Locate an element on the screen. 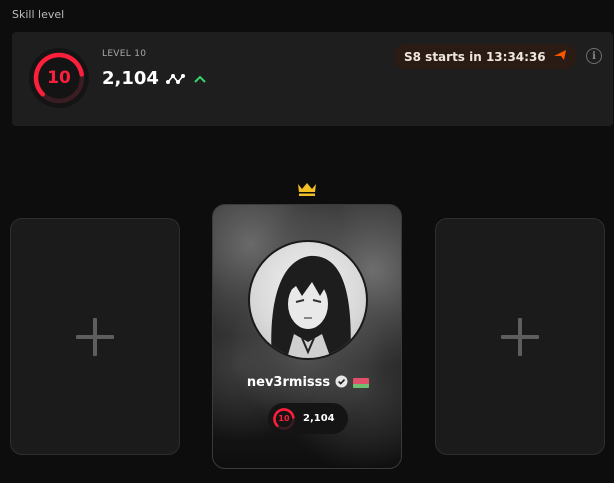 The width and height of the screenshot is (614, 483). player-nickname: nev3rmisss is located at coordinates (288, 382).